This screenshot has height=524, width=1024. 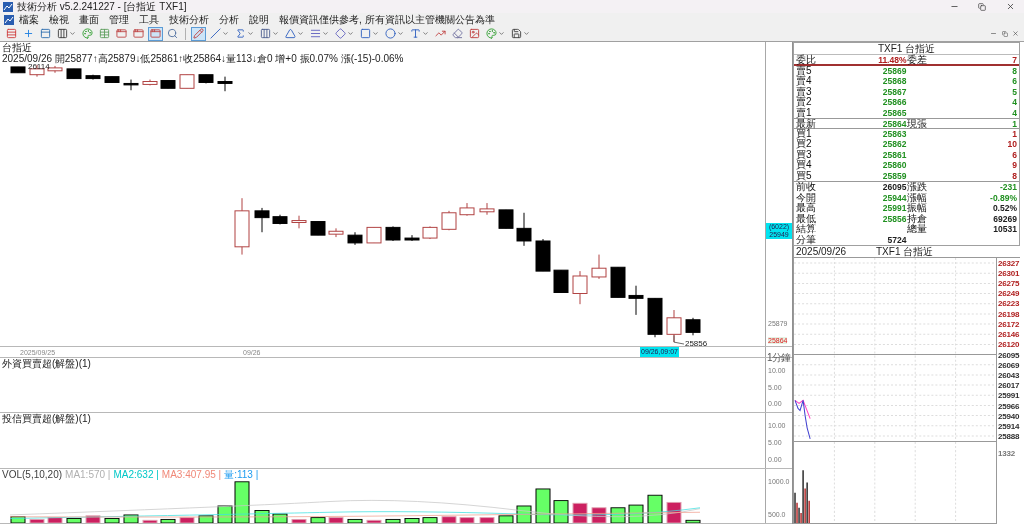 What do you see at coordinates (1005, 229) in the screenshot?
I see `quote-value: 10531` at bounding box center [1005, 229].